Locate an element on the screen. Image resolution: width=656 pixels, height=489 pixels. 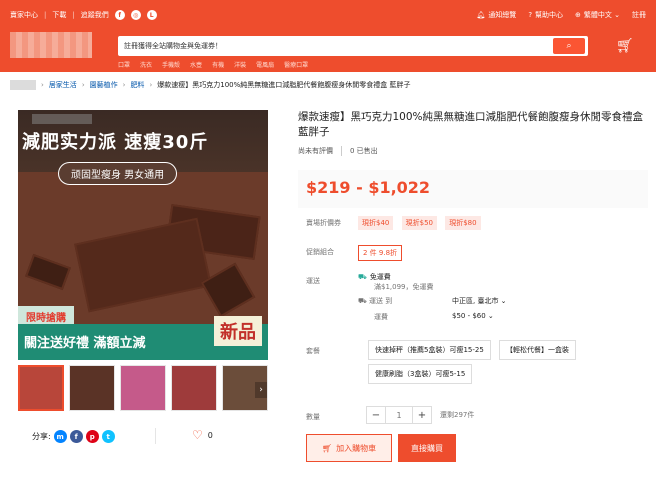
hotword: 電風扇 is located at coordinates (265, 64).